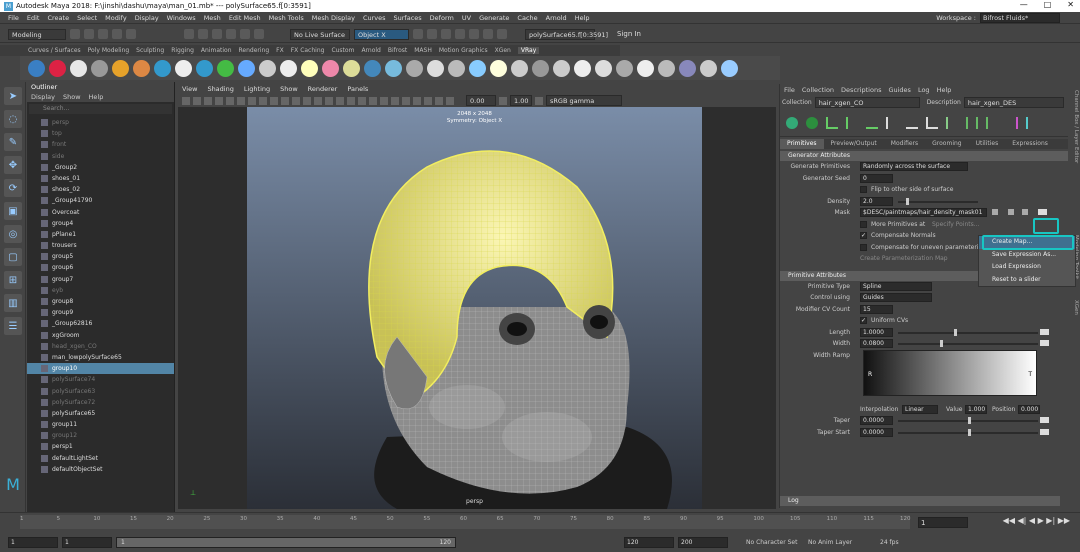  What do you see at coordinates (116, 18) in the screenshot?
I see `menu-modify: Modify` at bounding box center [116, 18].